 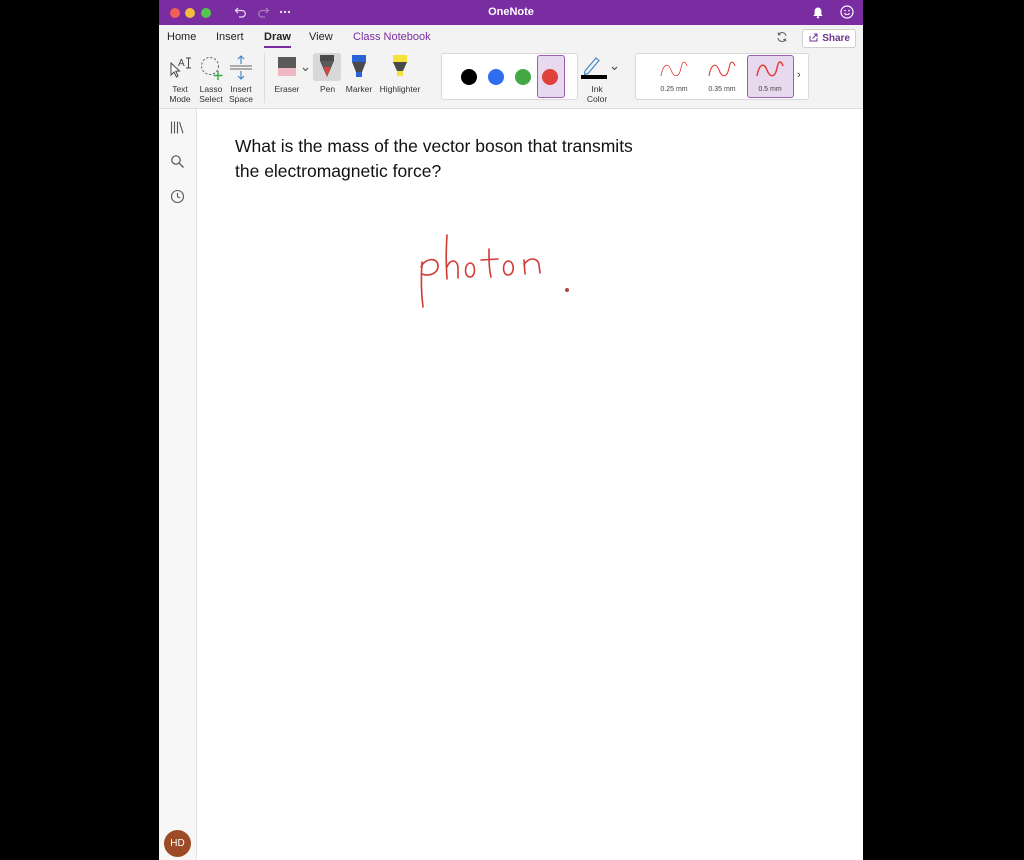 What do you see at coordinates (241, 99) in the screenshot?
I see `insert-space-label-2: Space` at bounding box center [241, 99].